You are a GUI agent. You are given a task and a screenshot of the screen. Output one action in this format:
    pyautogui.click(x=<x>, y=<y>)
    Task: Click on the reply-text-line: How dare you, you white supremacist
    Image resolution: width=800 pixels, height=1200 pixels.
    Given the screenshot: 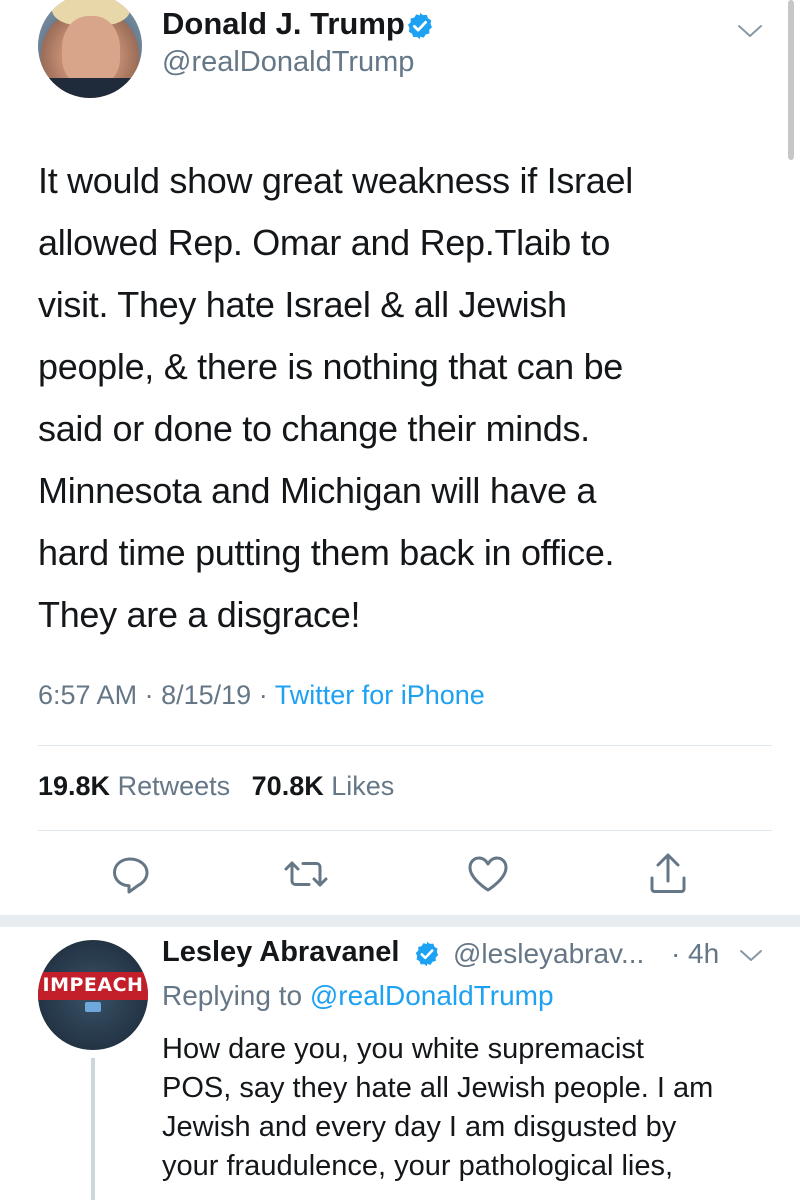 What is the action you would take?
    pyautogui.click(x=403, y=1049)
    